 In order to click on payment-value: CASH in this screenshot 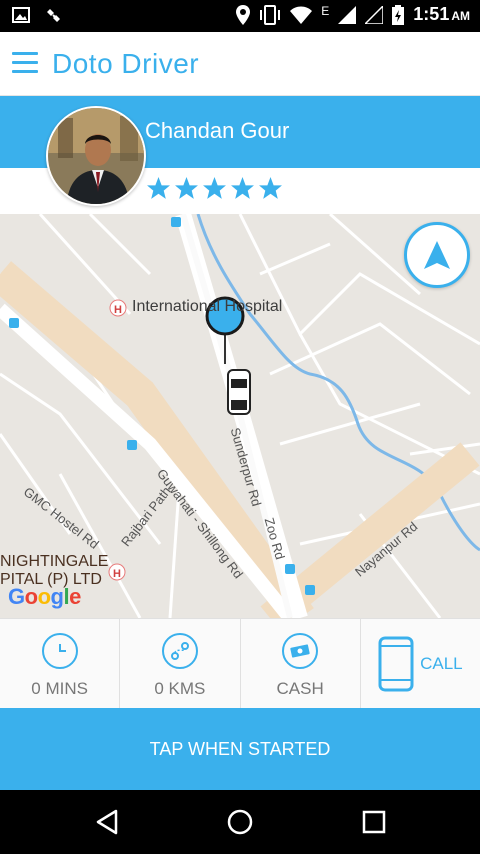, I will do `click(300, 688)`.